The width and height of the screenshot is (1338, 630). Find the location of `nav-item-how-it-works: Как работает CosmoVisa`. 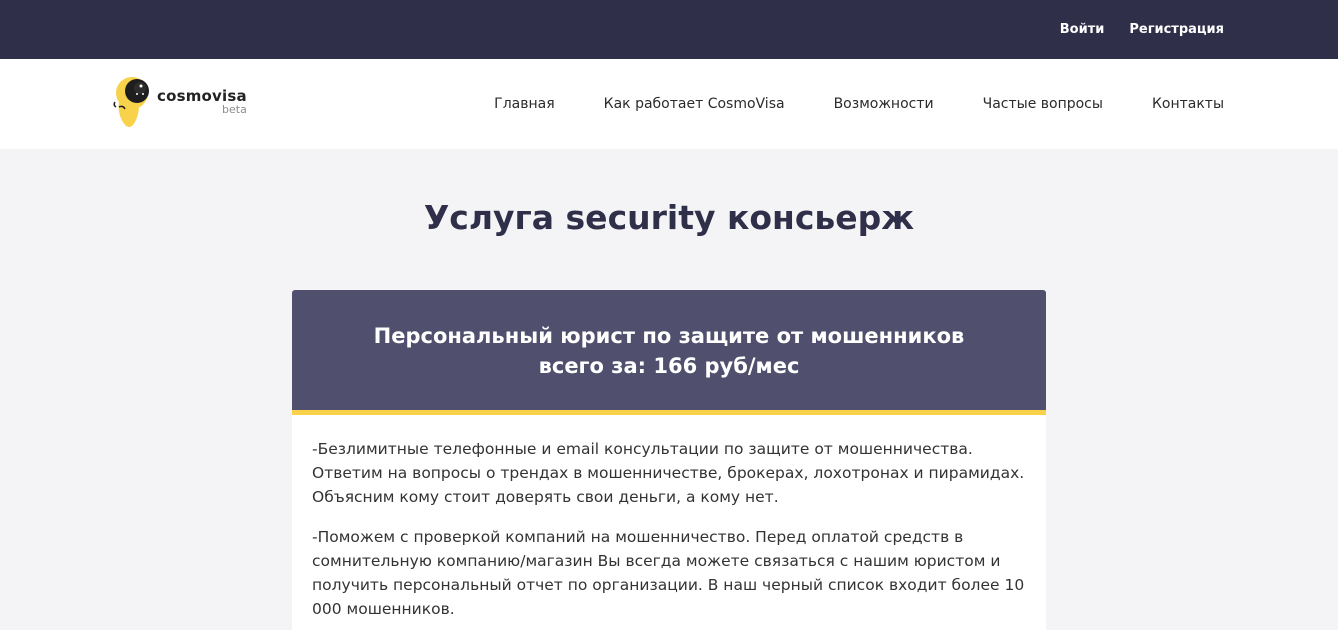

nav-item-how-it-works: Как работает CosmoVisa is located at coordinates (694, 104).